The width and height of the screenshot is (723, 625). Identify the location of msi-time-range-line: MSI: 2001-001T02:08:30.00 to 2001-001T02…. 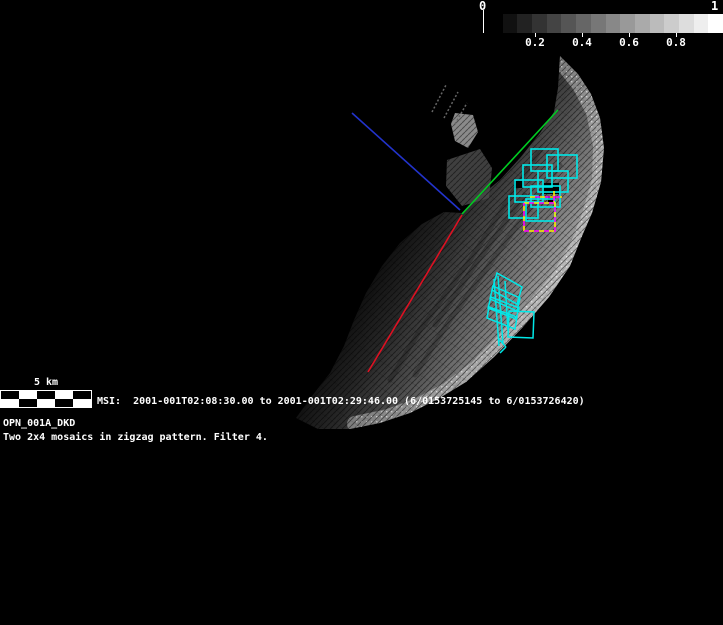
(341, 401).